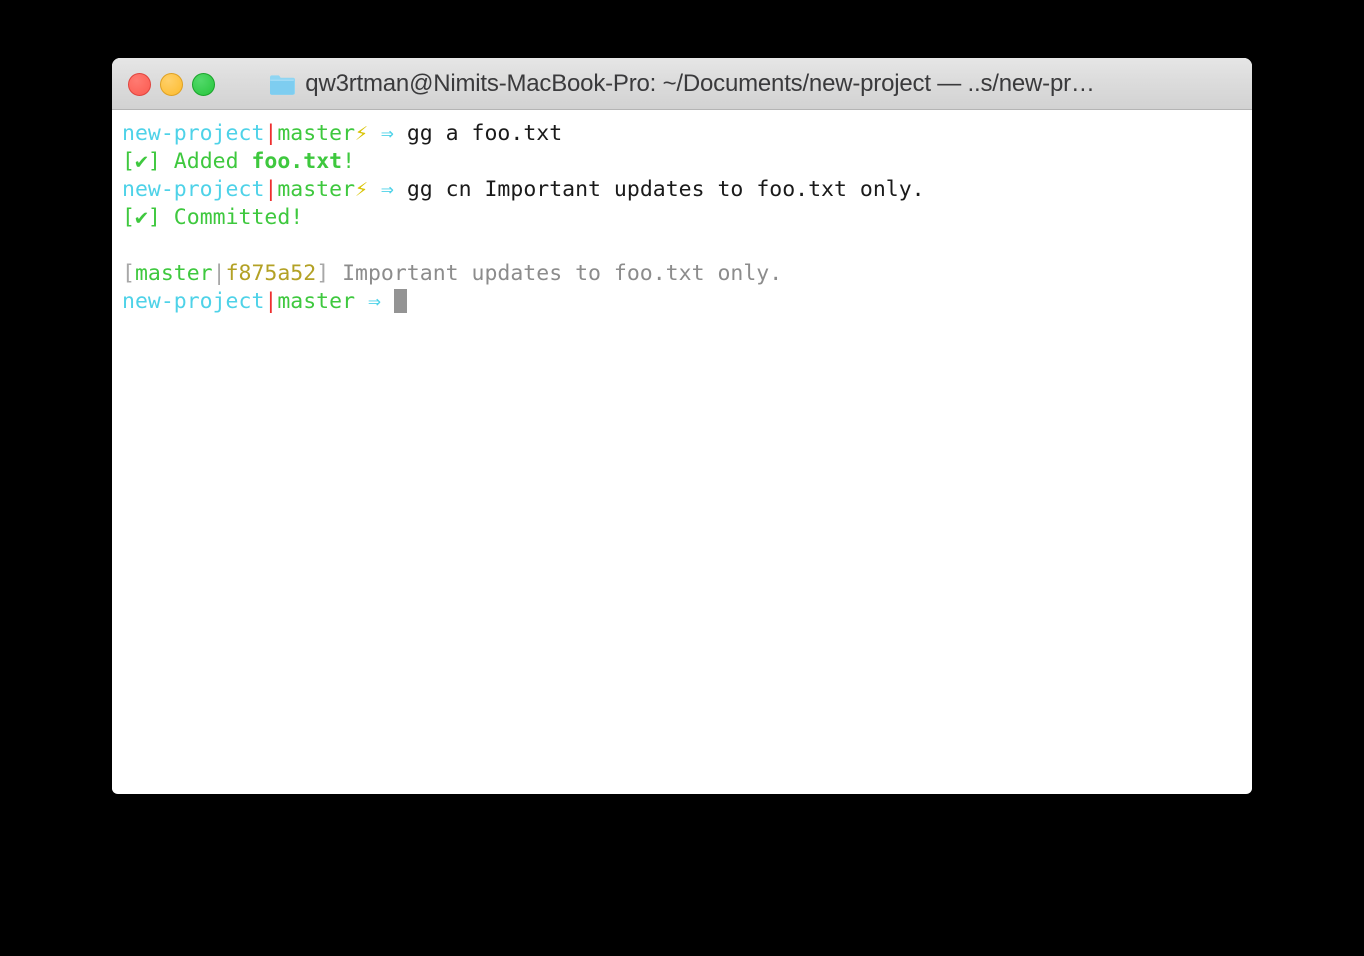 This screenshot has height=956, width=1364. I want to click on terminal-command: gg a foo.txt, so click(484, 133).